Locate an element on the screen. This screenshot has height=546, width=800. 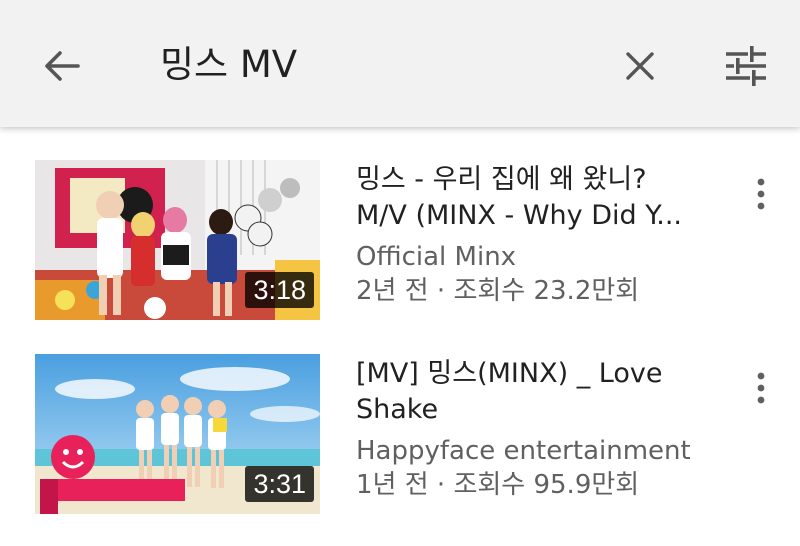
video-title-line-1: 밍스 - 우리 집에 왜 왔니? is located at coordinates (546, 180).